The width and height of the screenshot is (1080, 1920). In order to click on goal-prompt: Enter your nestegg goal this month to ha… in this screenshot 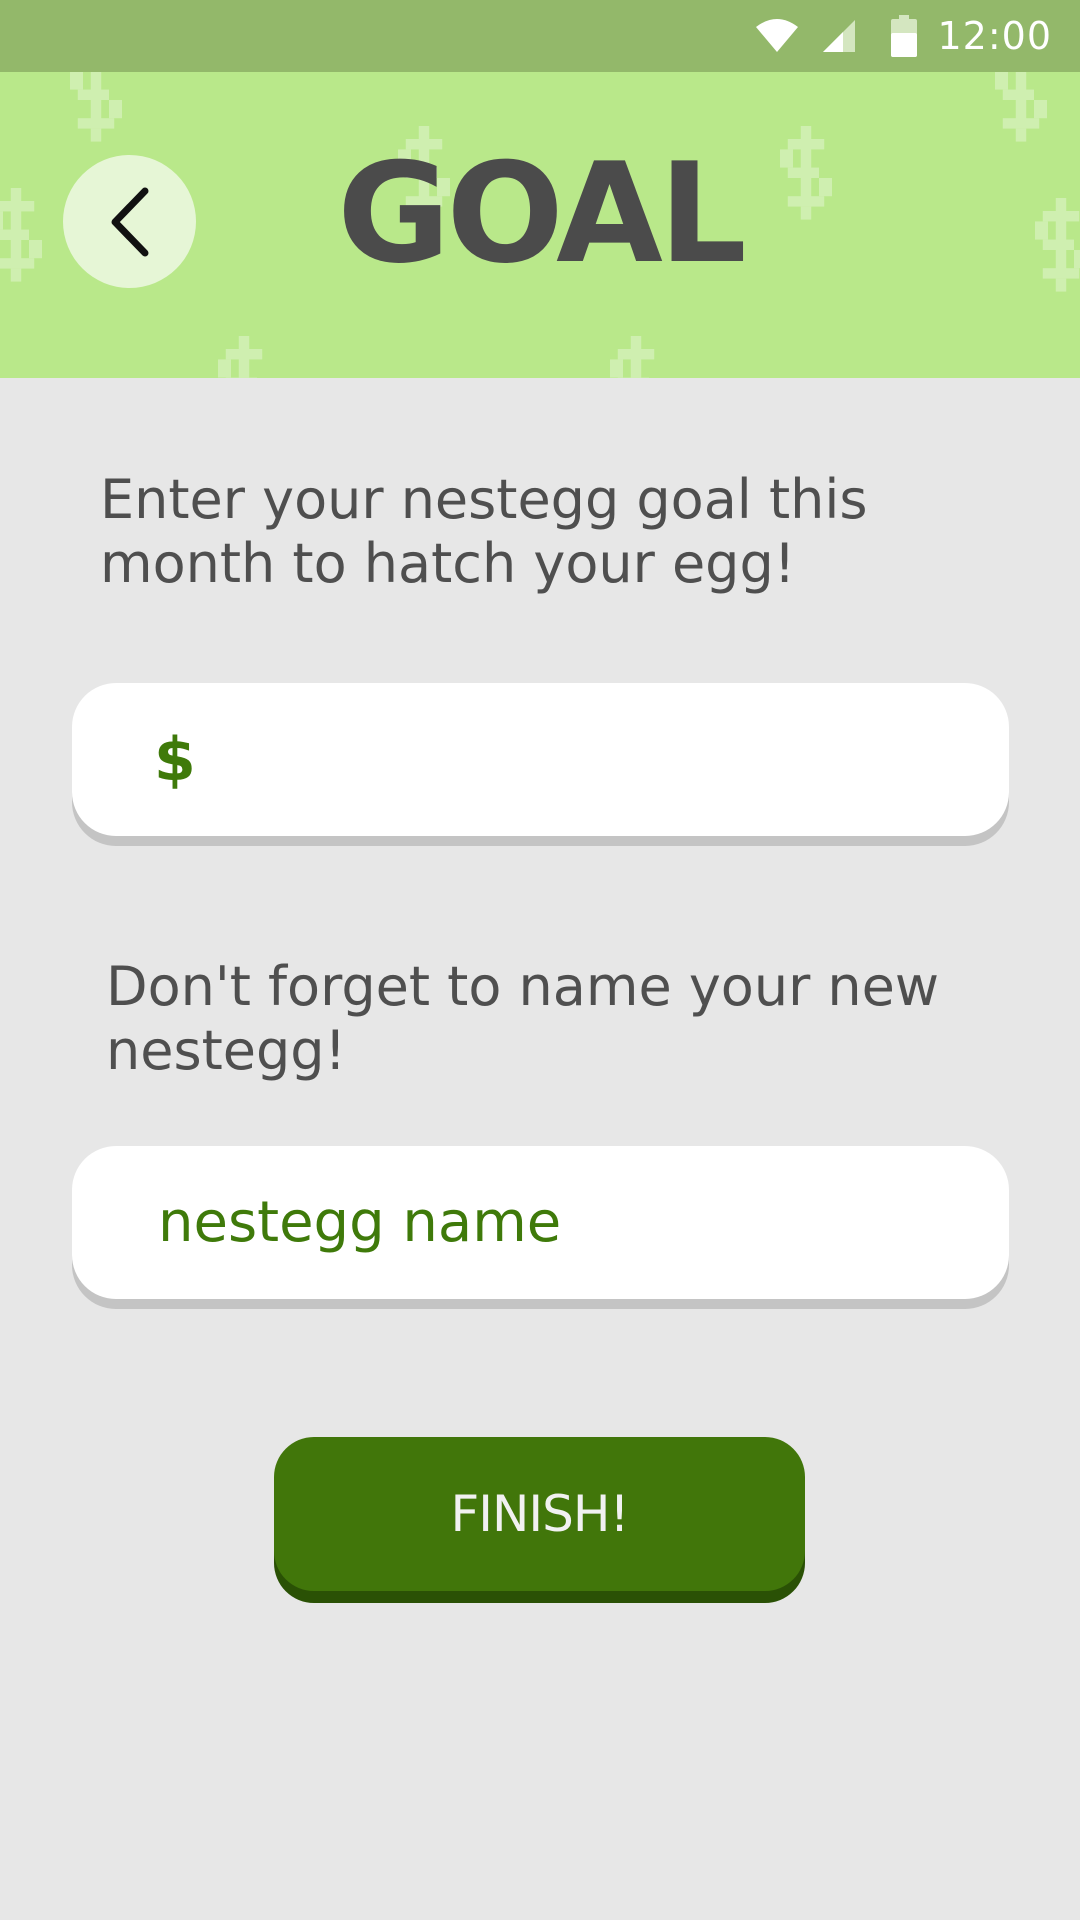, I will do `click(484, 531)`.